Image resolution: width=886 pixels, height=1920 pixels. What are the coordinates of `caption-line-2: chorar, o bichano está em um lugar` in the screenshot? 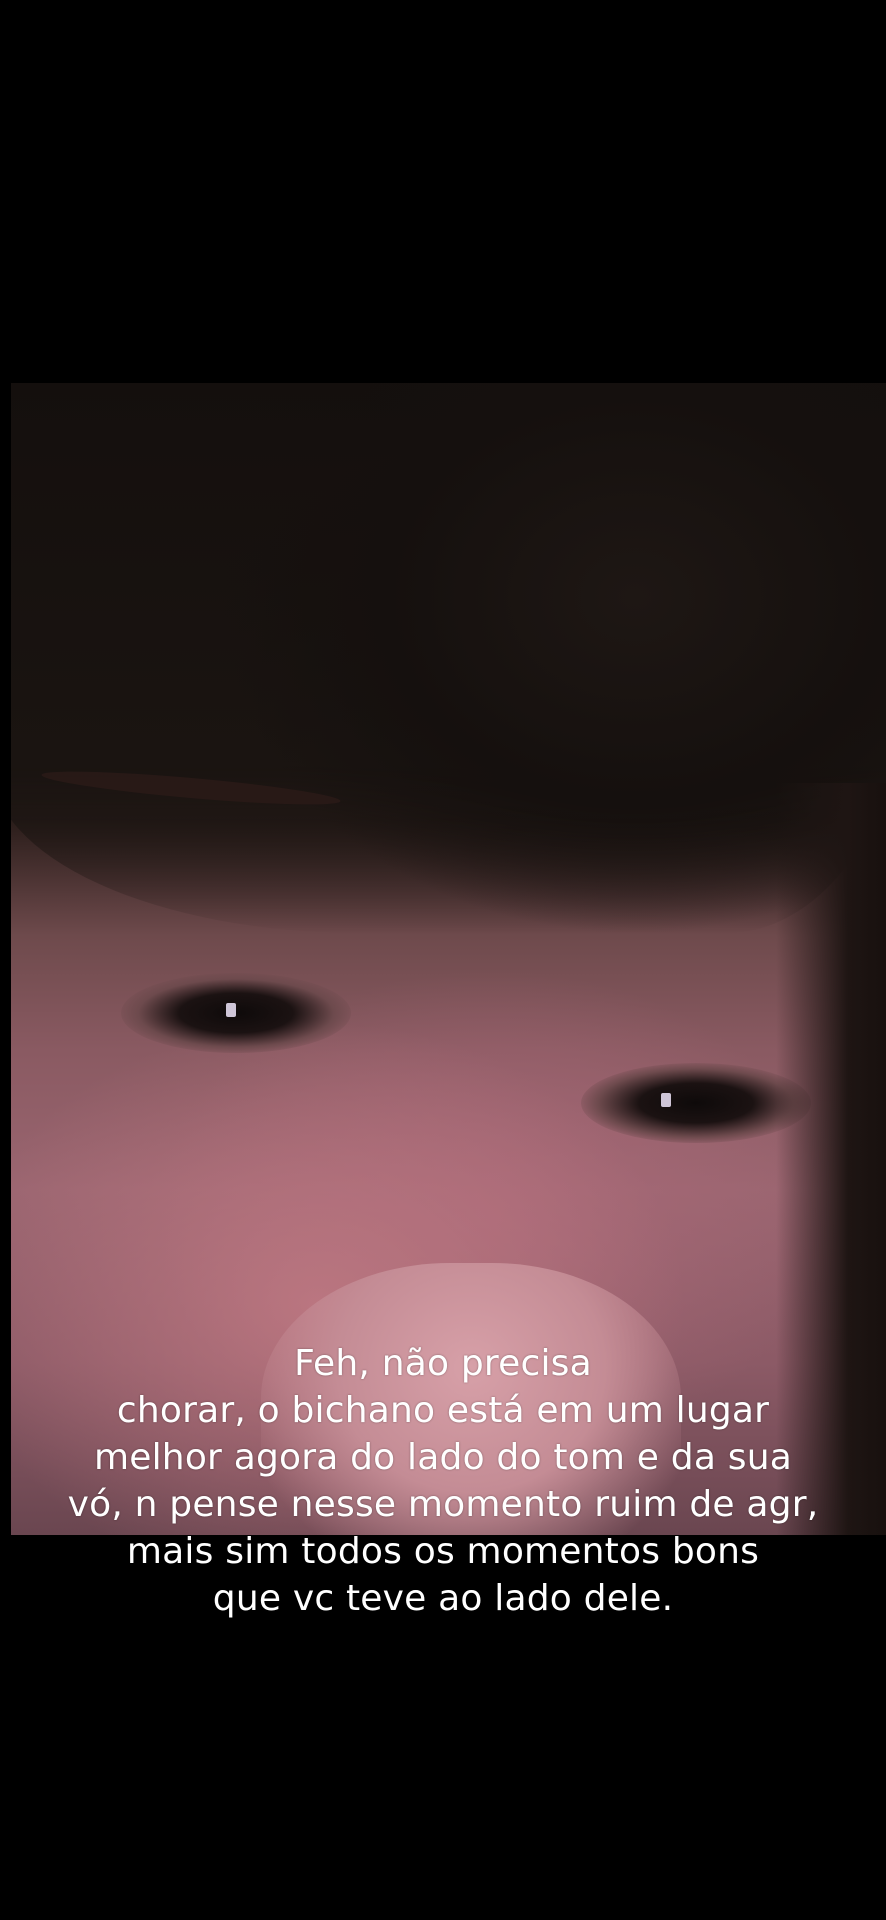 It's located at (443, 1410).